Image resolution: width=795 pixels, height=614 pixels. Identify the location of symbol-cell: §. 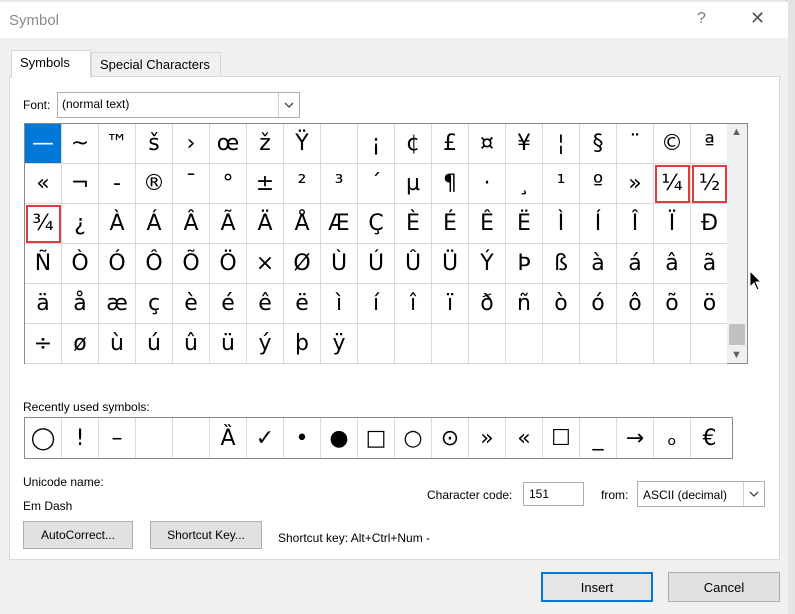
(598, 144).